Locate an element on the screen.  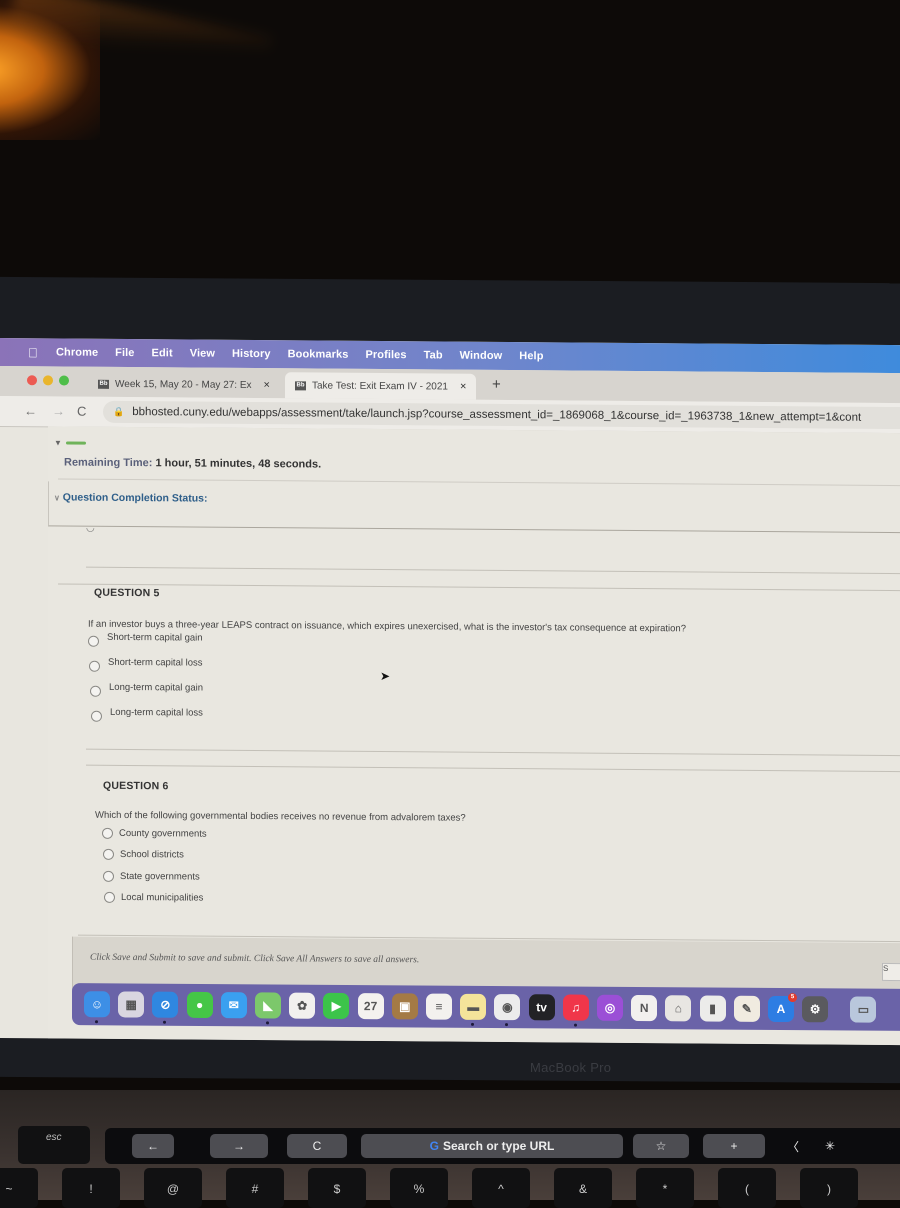
dock-numbers-icon: ▮ is located at coordinates (712, 1008).